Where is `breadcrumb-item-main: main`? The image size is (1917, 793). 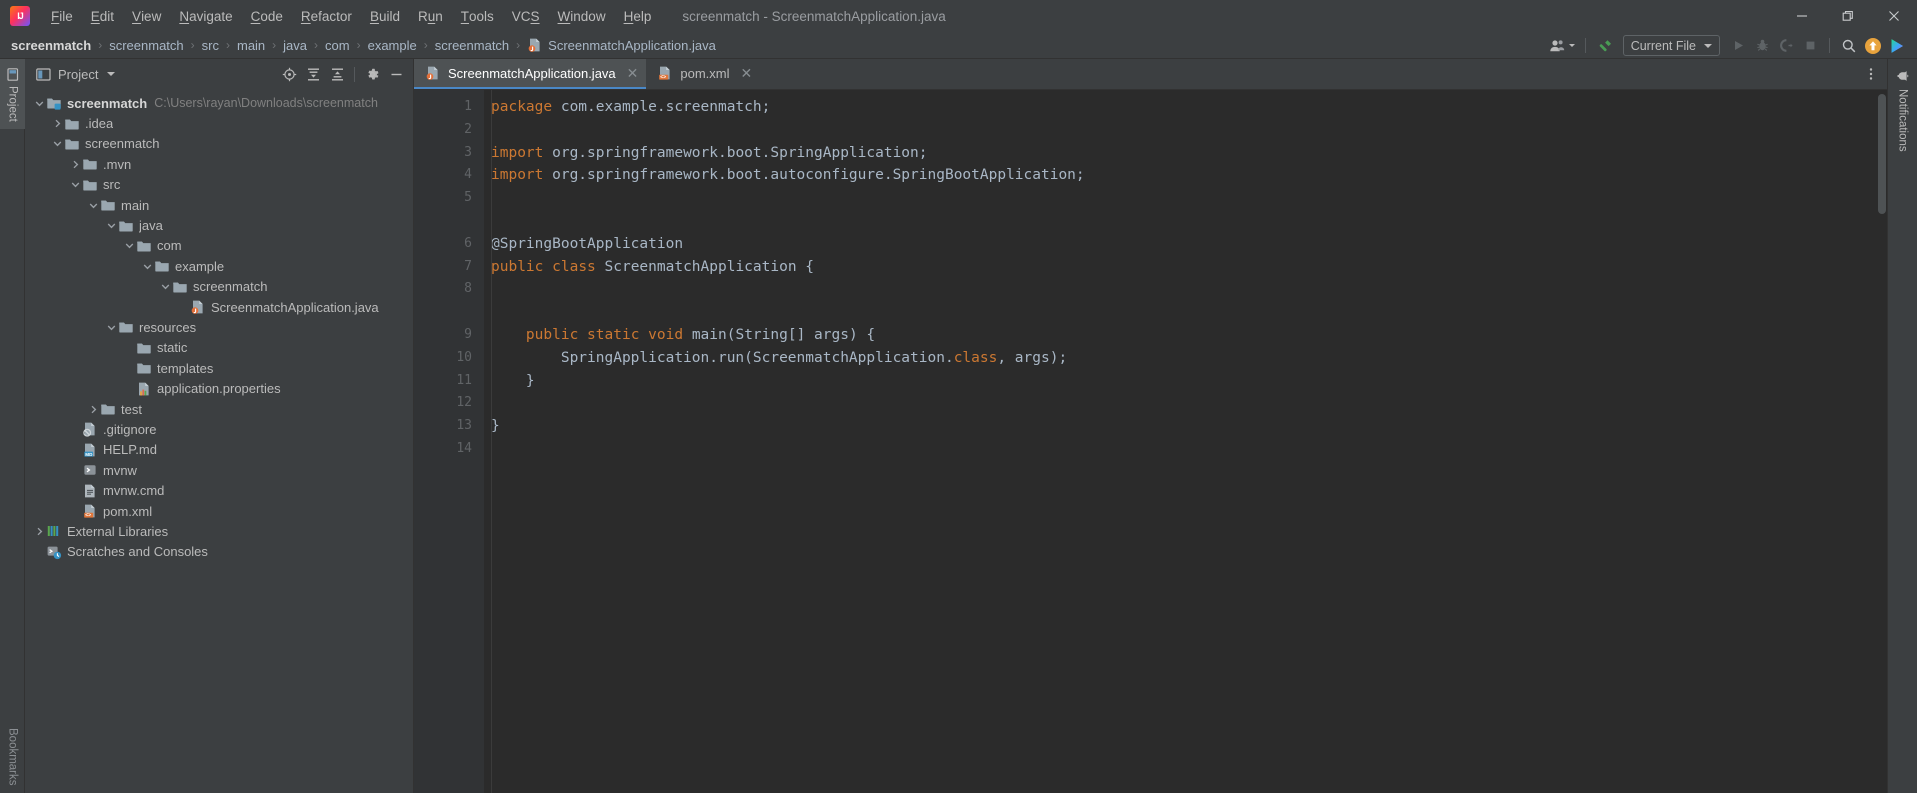
breadcrumb-item-main: main is located at coordinates (251, 45).